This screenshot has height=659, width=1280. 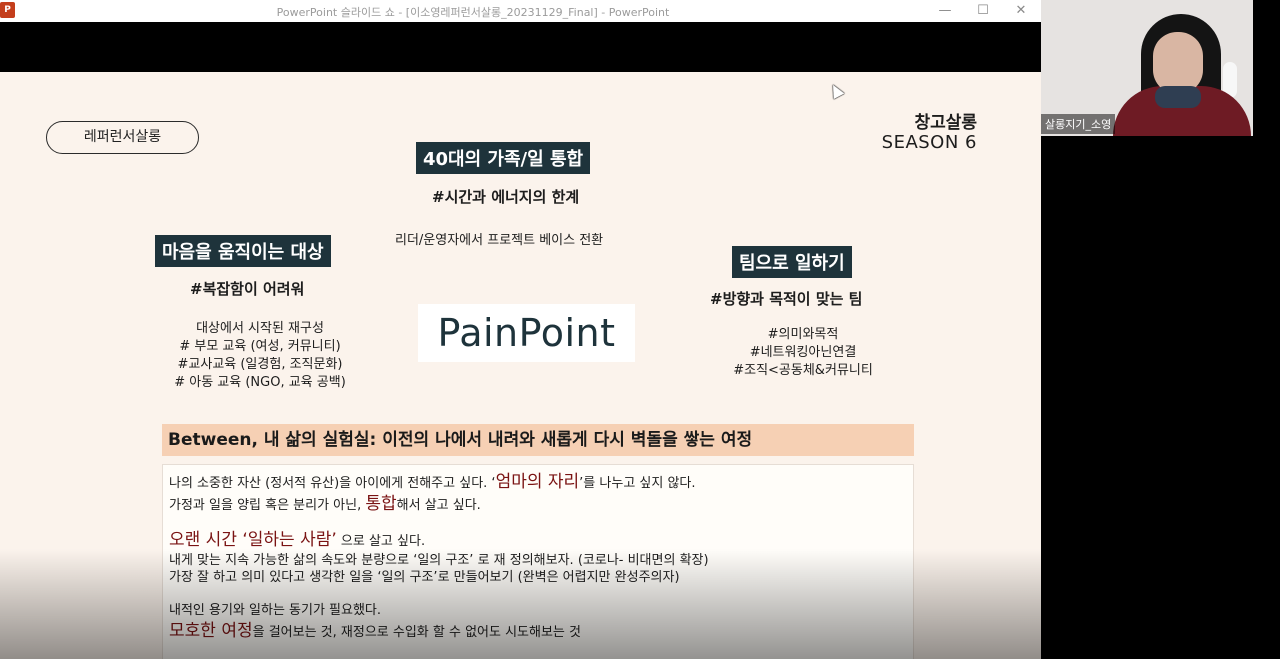 I want to click on maximize-button: ☐, so click(x=983, y=11).